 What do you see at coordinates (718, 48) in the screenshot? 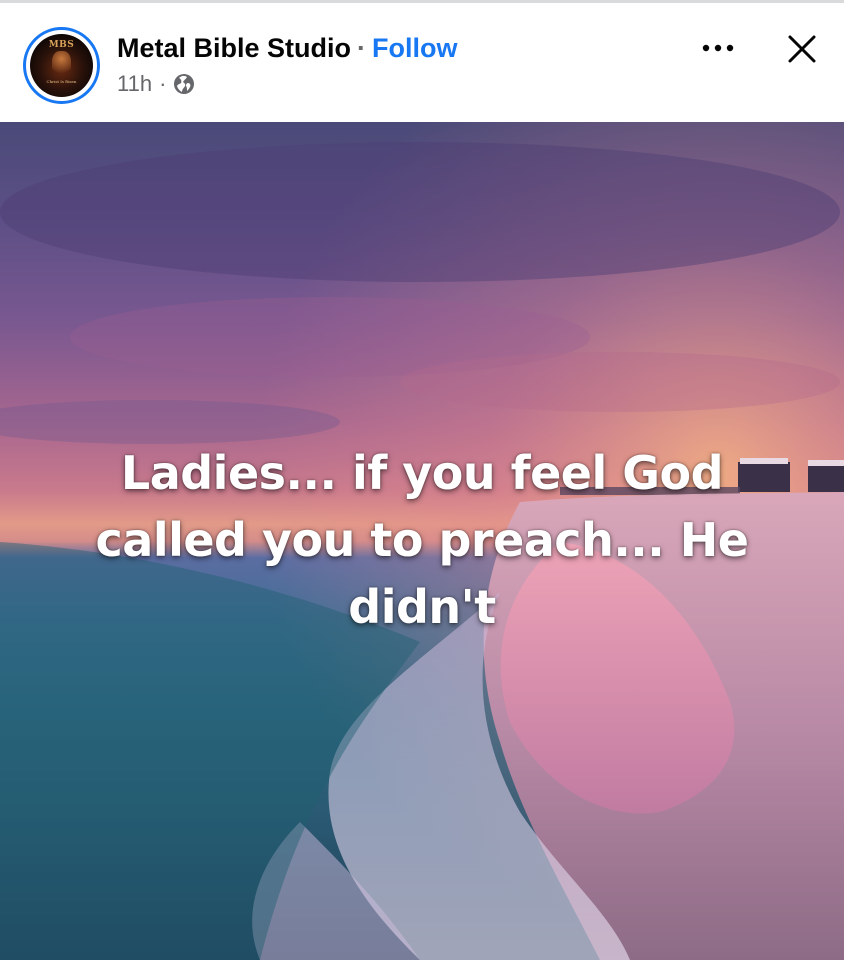
I see `more-options-icon` at bounding box center [718, 48].